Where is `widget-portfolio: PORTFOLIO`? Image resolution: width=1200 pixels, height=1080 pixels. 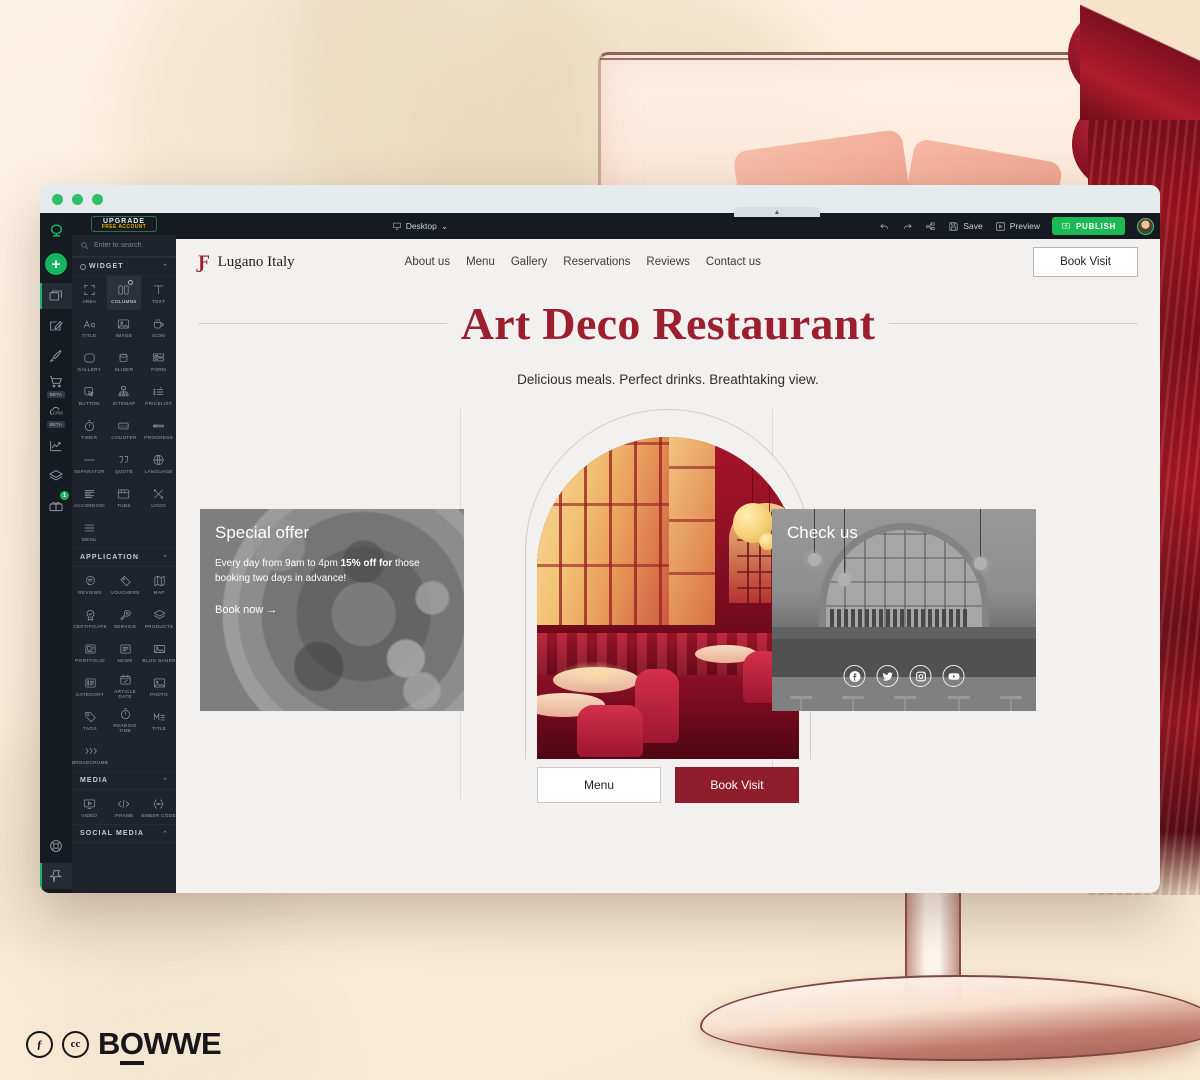
widget-portfolio: PORTFOLIO is located at coordinates (90, 652).